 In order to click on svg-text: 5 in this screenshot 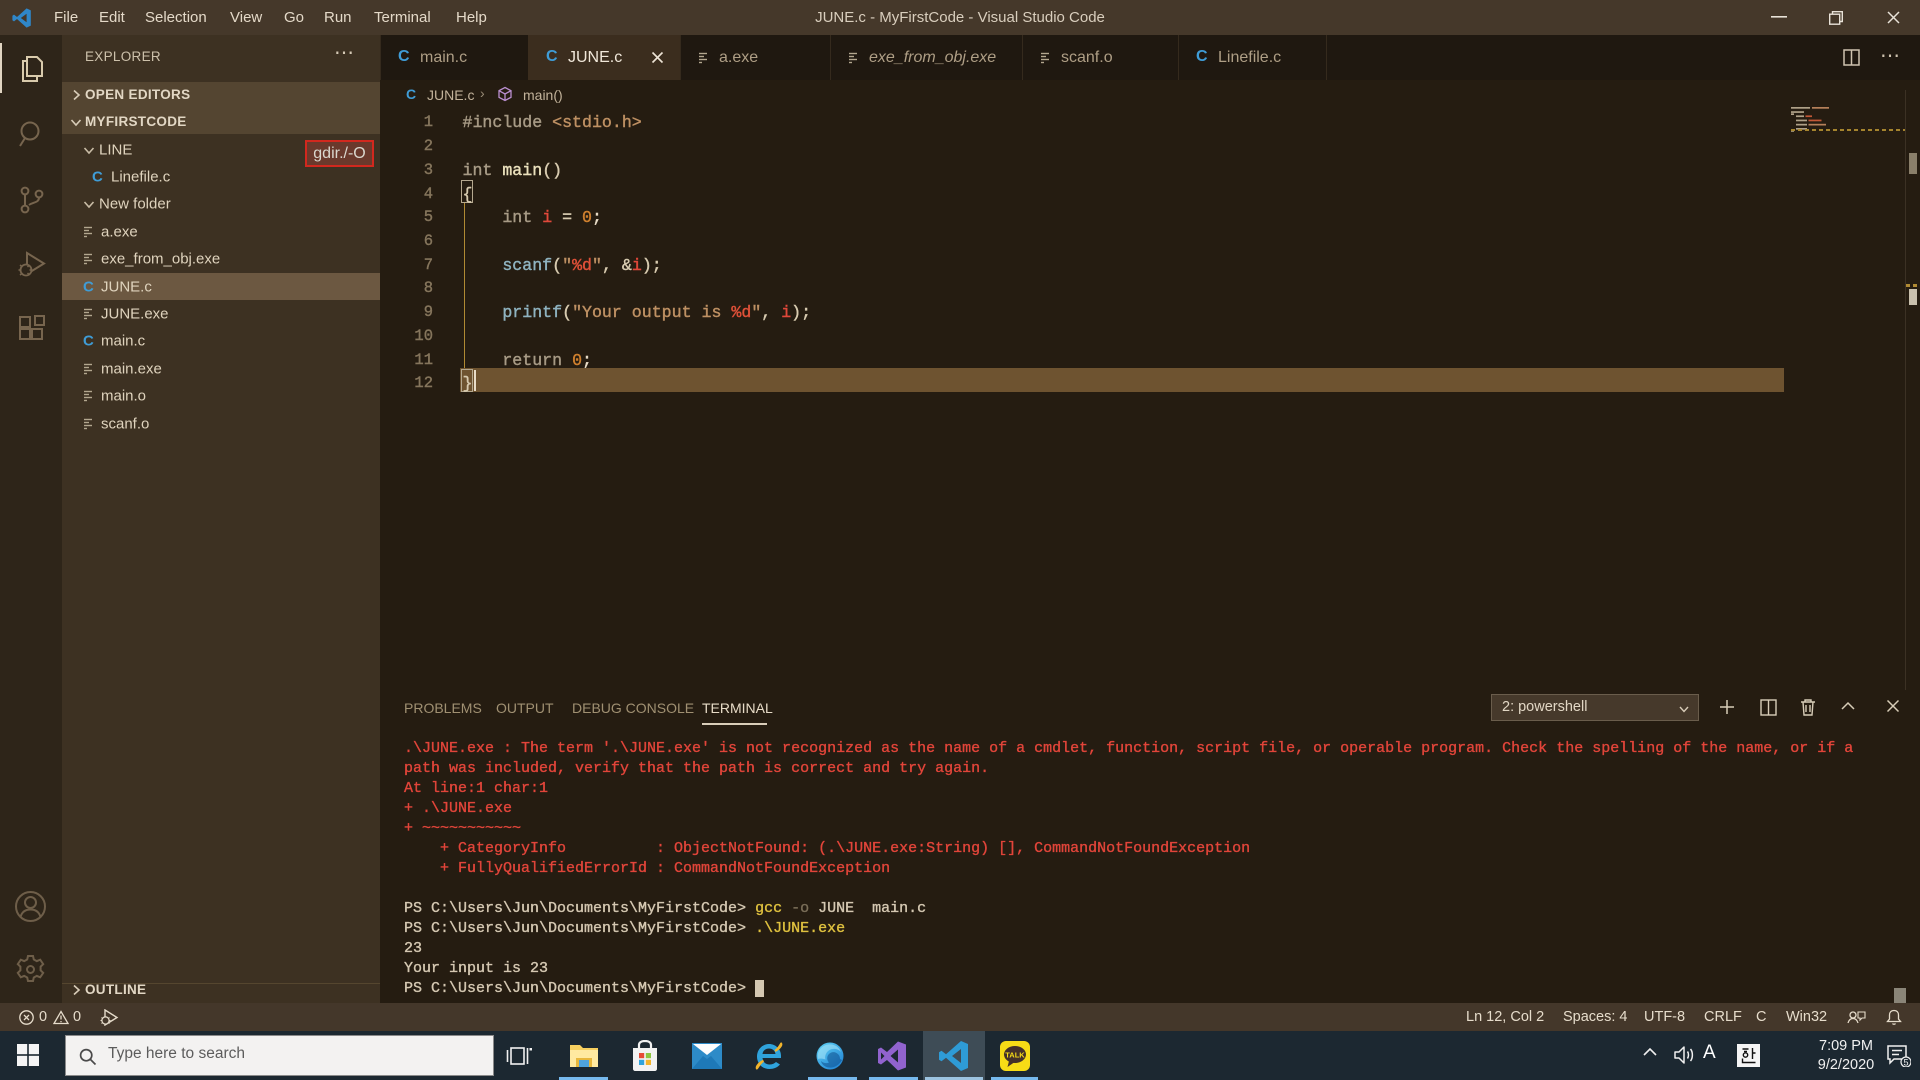, I will do `click(1905, 1062)`.